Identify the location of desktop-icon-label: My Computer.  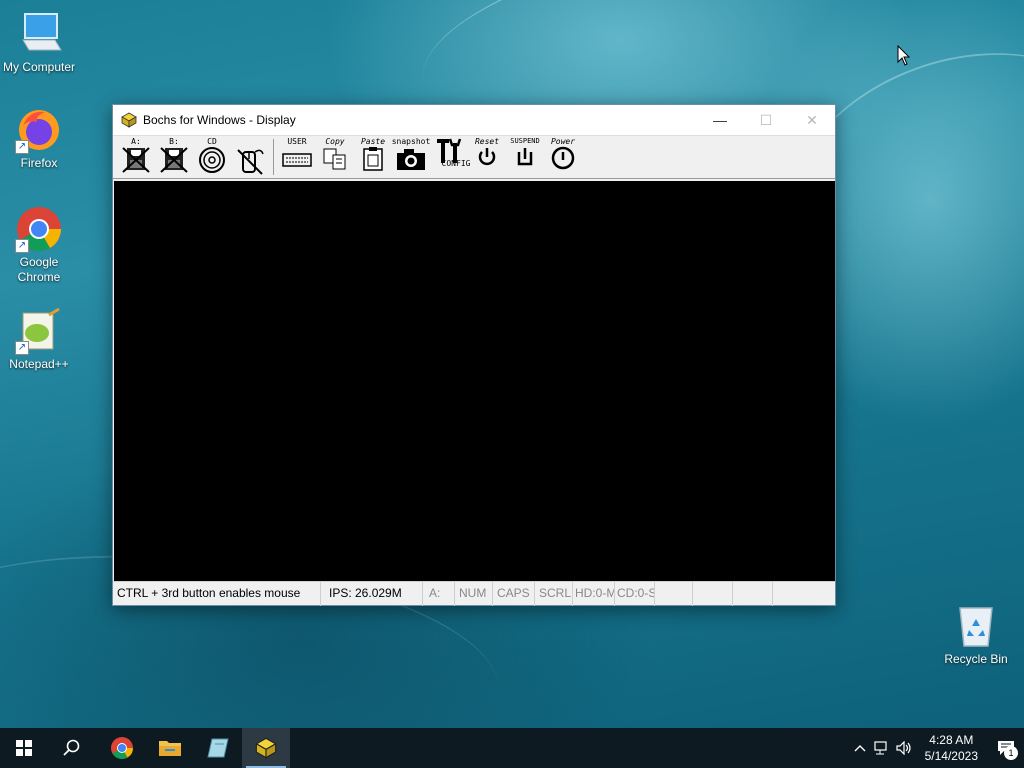
(39, 67).